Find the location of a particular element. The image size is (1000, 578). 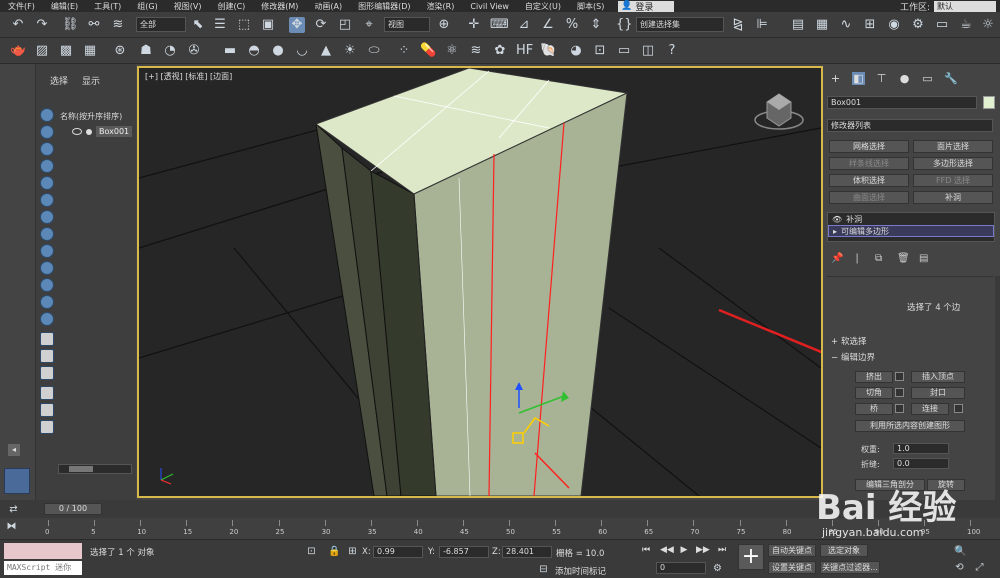

menu-create: 创建(C) is located at coordinates (231, 6).